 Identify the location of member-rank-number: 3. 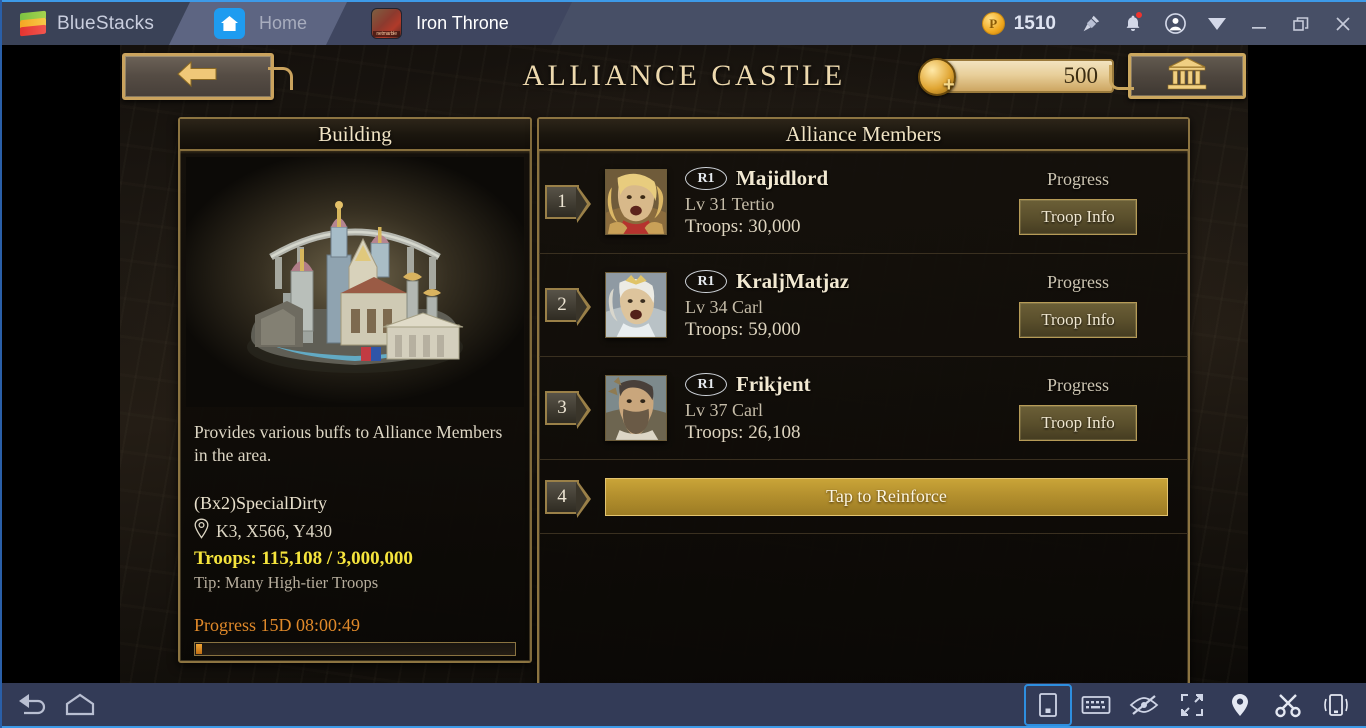
(568, 410).